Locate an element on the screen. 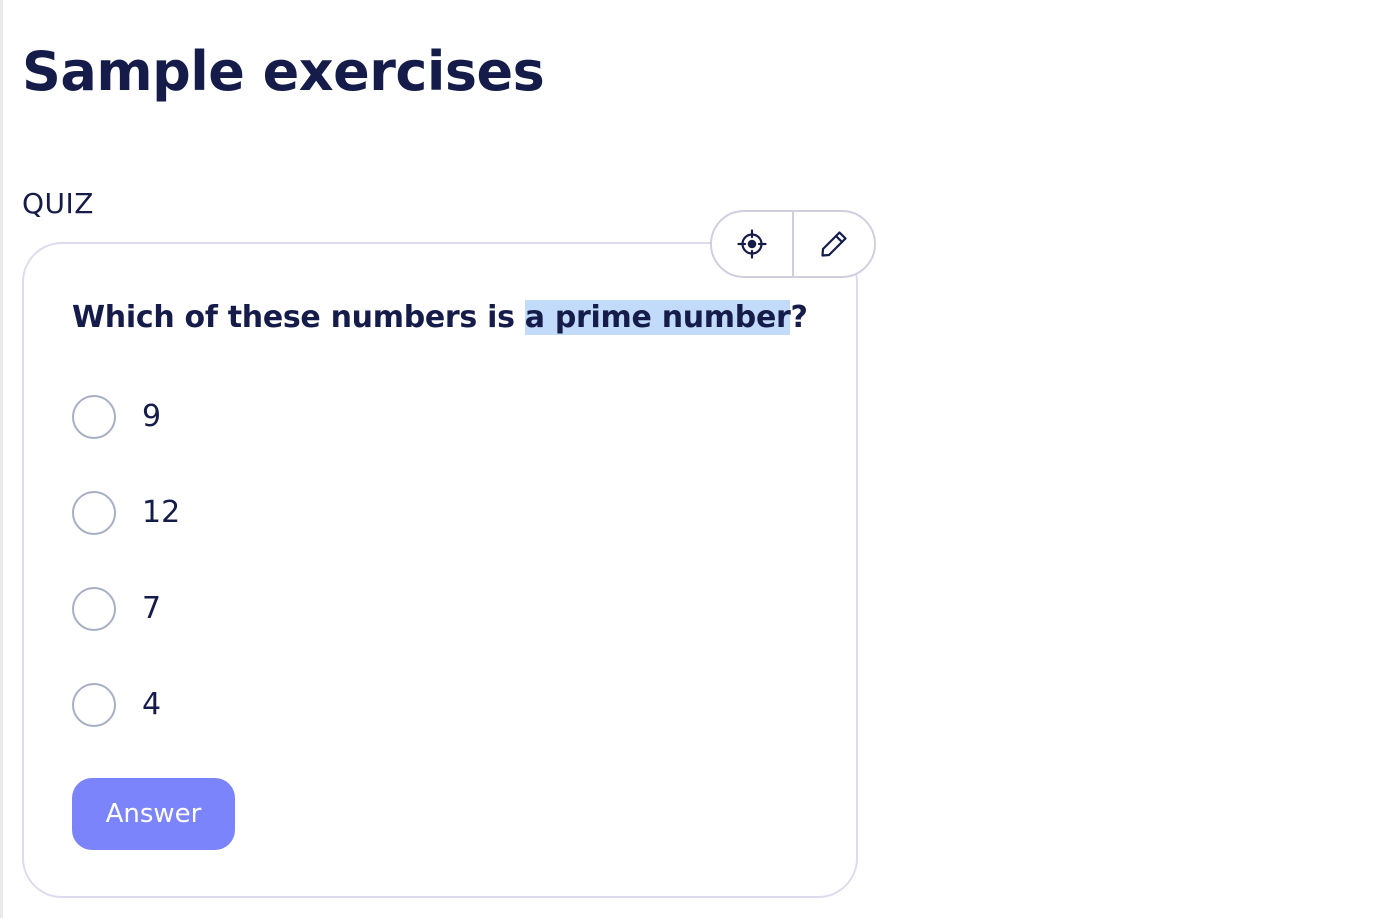  answer-button: Answer is located at coordinates (153, 814).